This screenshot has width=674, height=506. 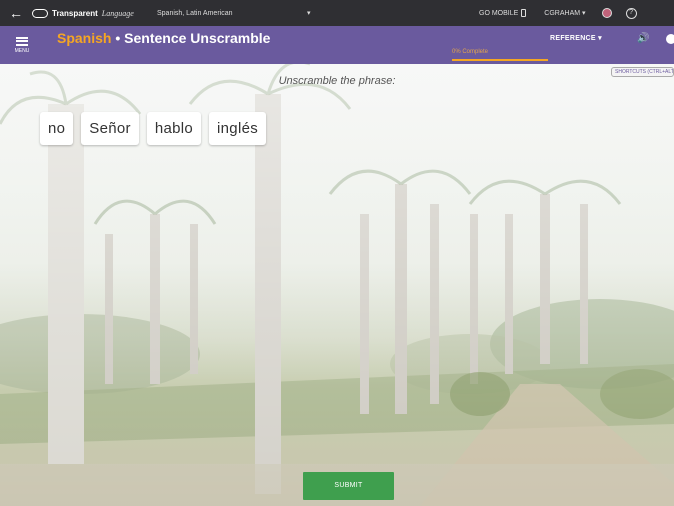 I want to click on menu-button: MENU, so click(x=22, y=45).